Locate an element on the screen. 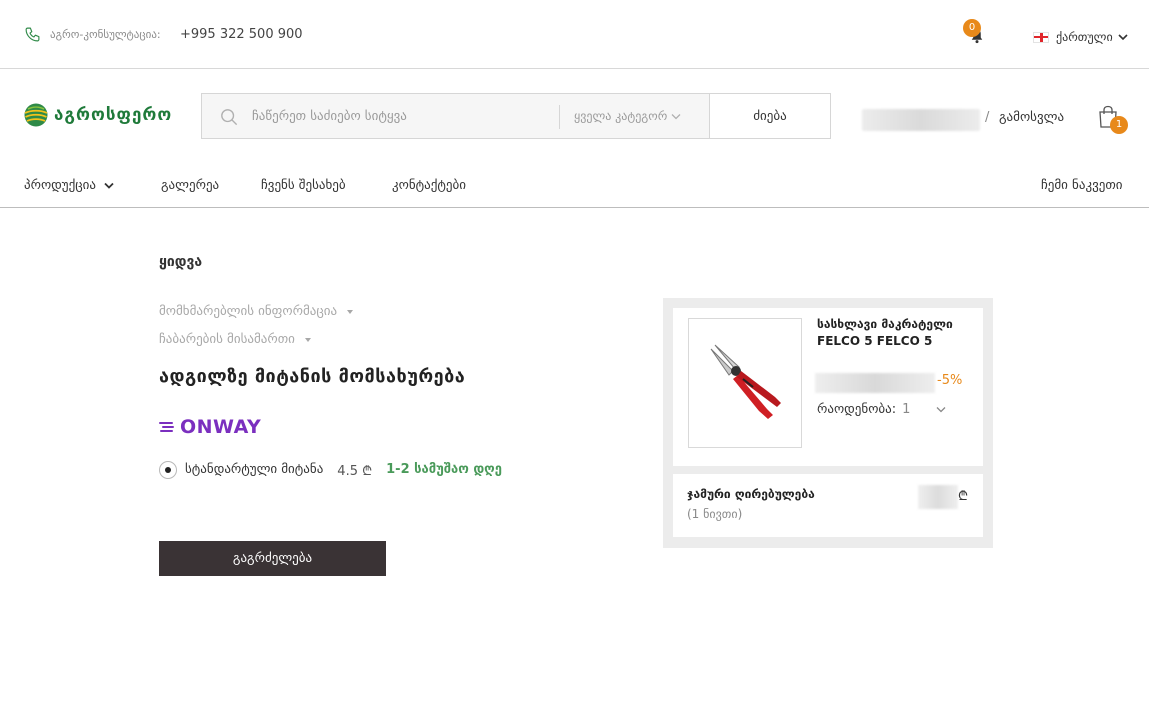 Image resolution: width=1149 pixels, height=709 pixels. courier-brand: ONWAY is located at coordinates (221, 427).